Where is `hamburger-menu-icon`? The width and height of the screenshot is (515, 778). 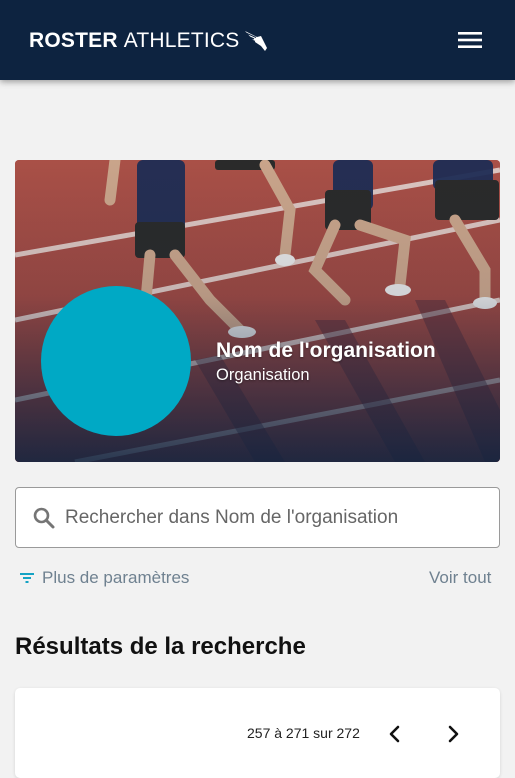
hamburger-menu-icon is located at coordinates (470, 40).